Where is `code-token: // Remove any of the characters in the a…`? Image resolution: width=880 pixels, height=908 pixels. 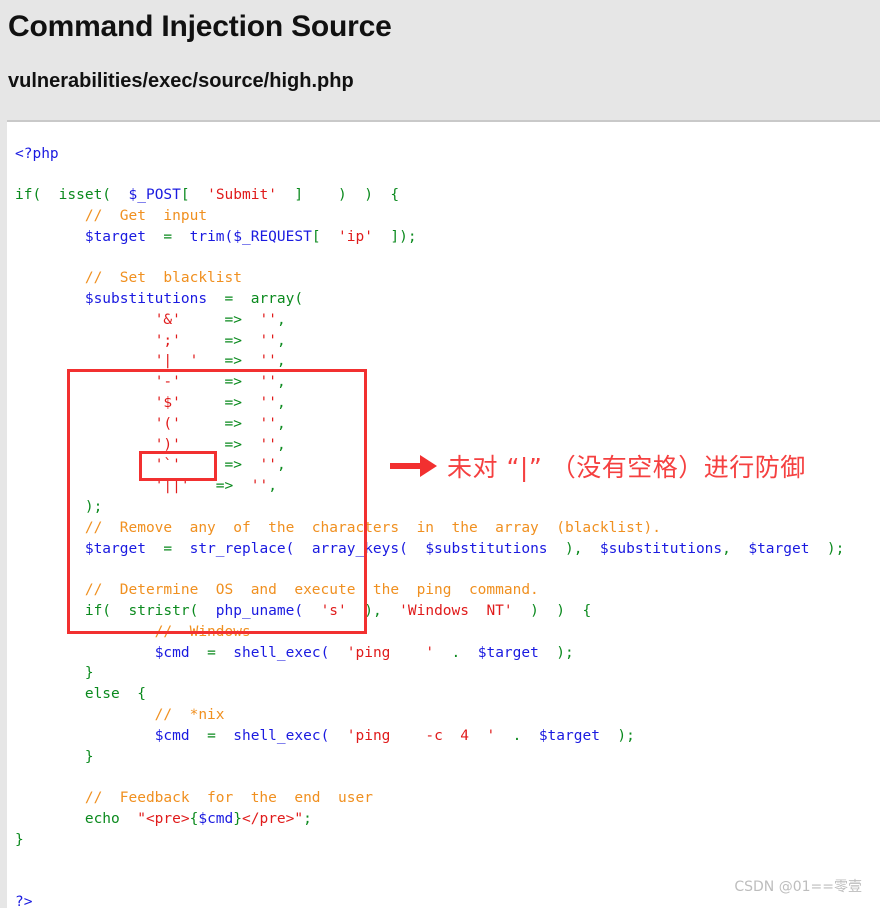 code-token: // Remove any of the characters in the a… is located at coordinates (338, 527).